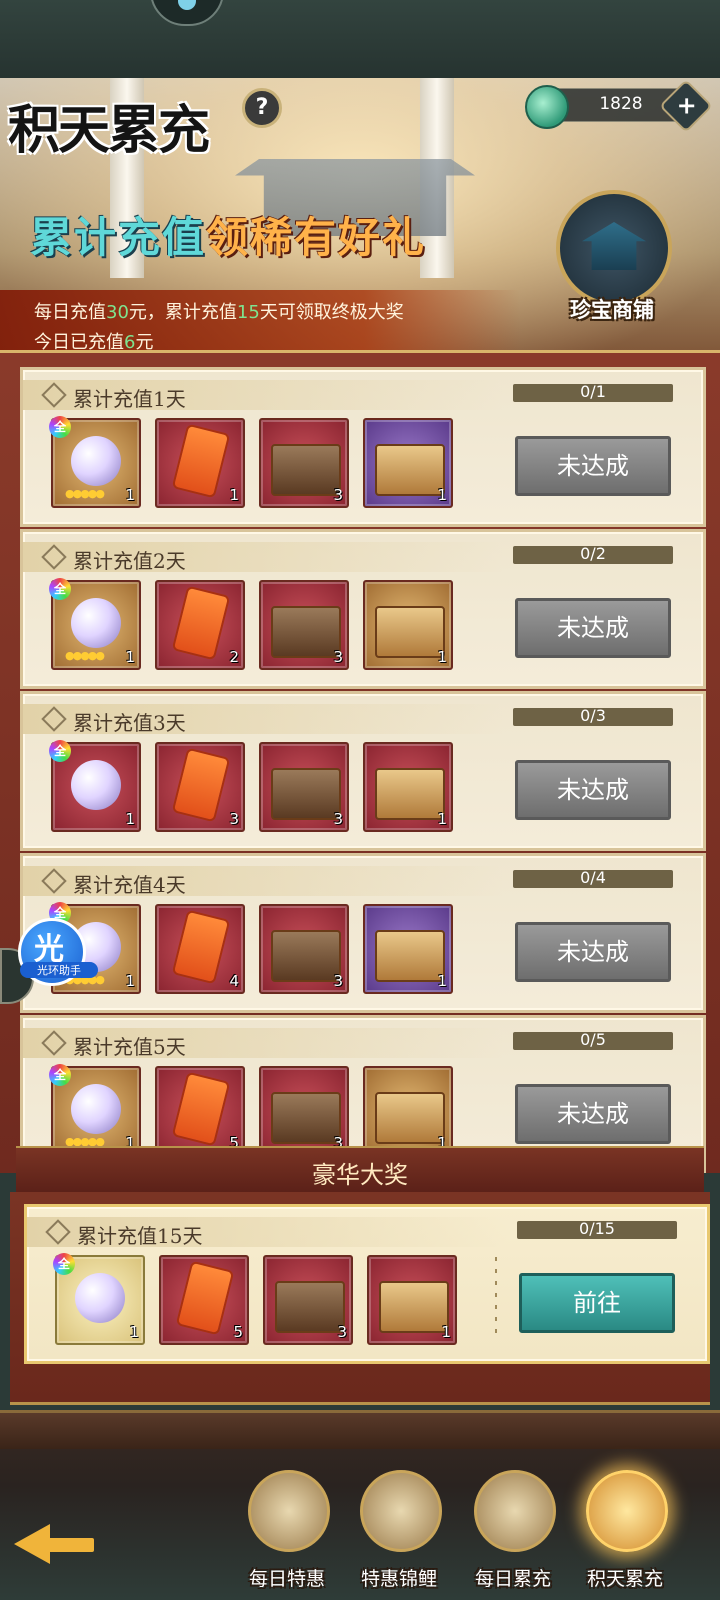 This screenshot has height=1600, width=720. What do you see at coordinates (200, 787) in the screenshot?
I see `reward-item-red-envelope: 3` at bounding box center [200, 787].